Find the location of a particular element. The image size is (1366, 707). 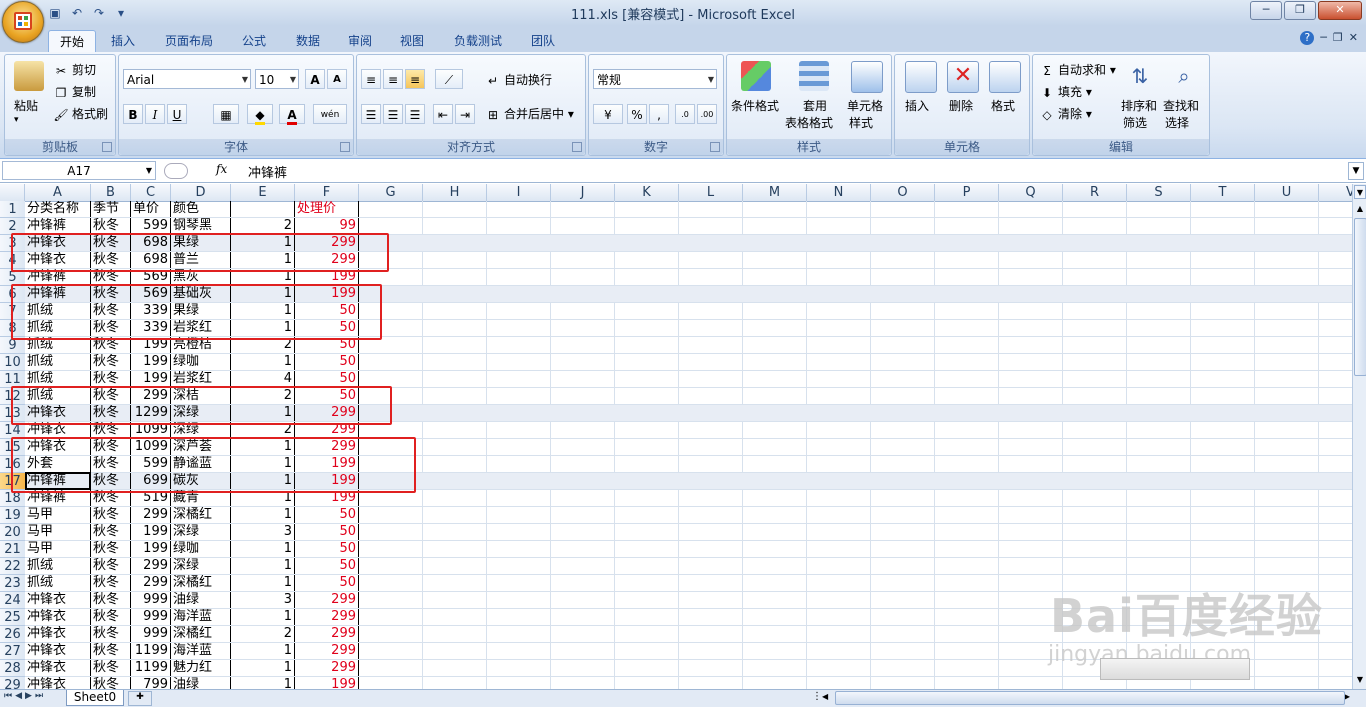

cell-a26: 冲锋衣 is located at coordinates (58, 634).